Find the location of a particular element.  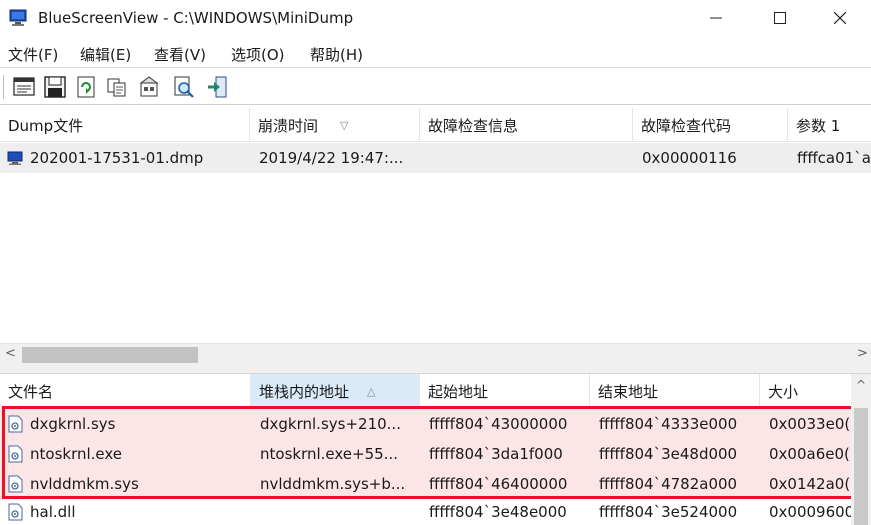

exit-icon is located at coordinates (217, 87).